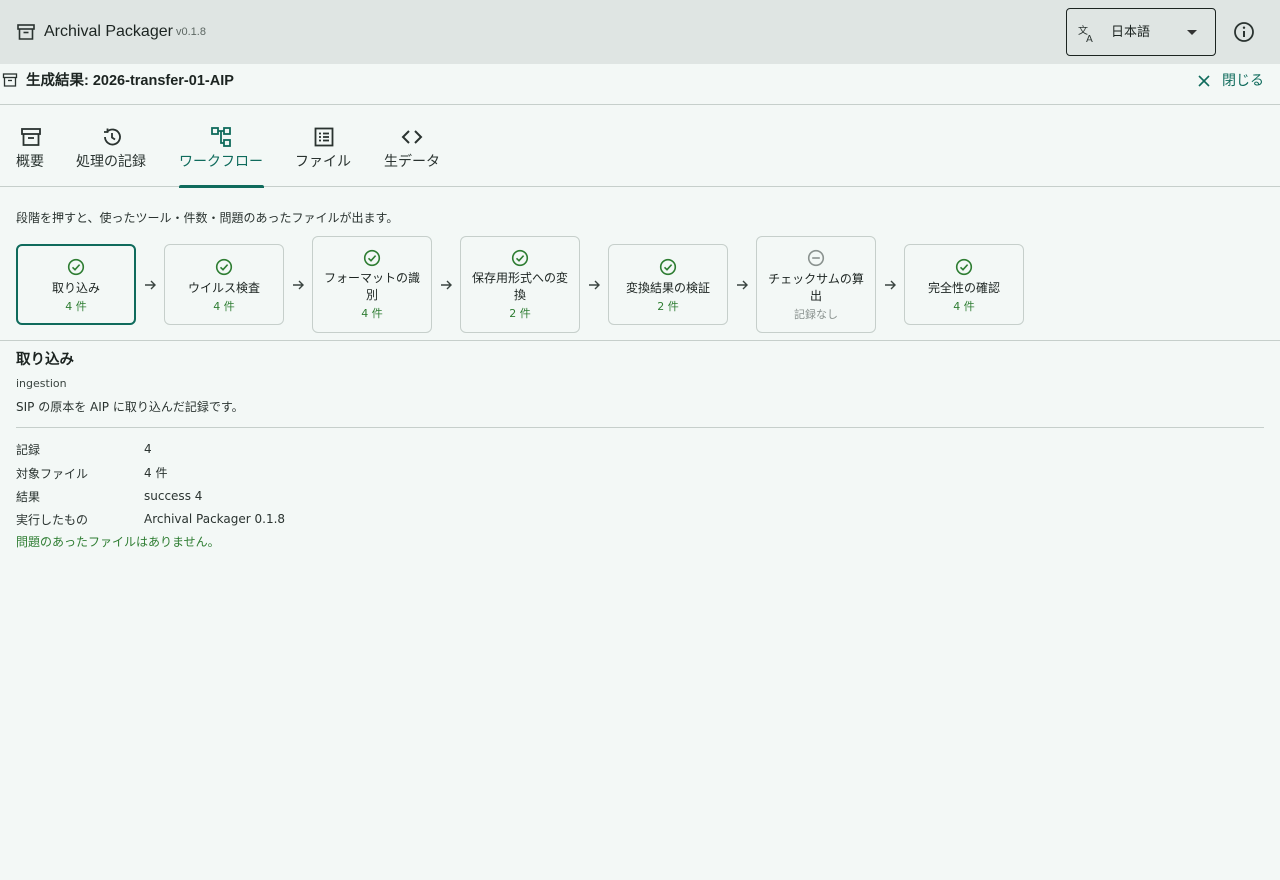  I want to click on caret-down-icon, so click(1192, 32).